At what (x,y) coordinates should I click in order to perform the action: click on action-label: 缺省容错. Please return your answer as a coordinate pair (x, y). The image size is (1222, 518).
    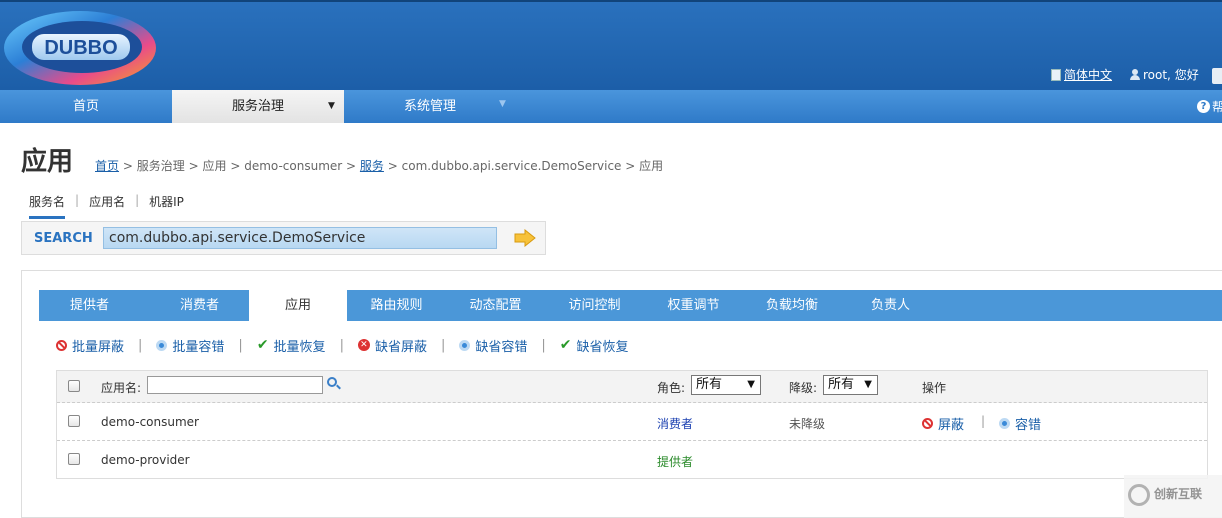
    Looking at the image, I should click on (501, 347).